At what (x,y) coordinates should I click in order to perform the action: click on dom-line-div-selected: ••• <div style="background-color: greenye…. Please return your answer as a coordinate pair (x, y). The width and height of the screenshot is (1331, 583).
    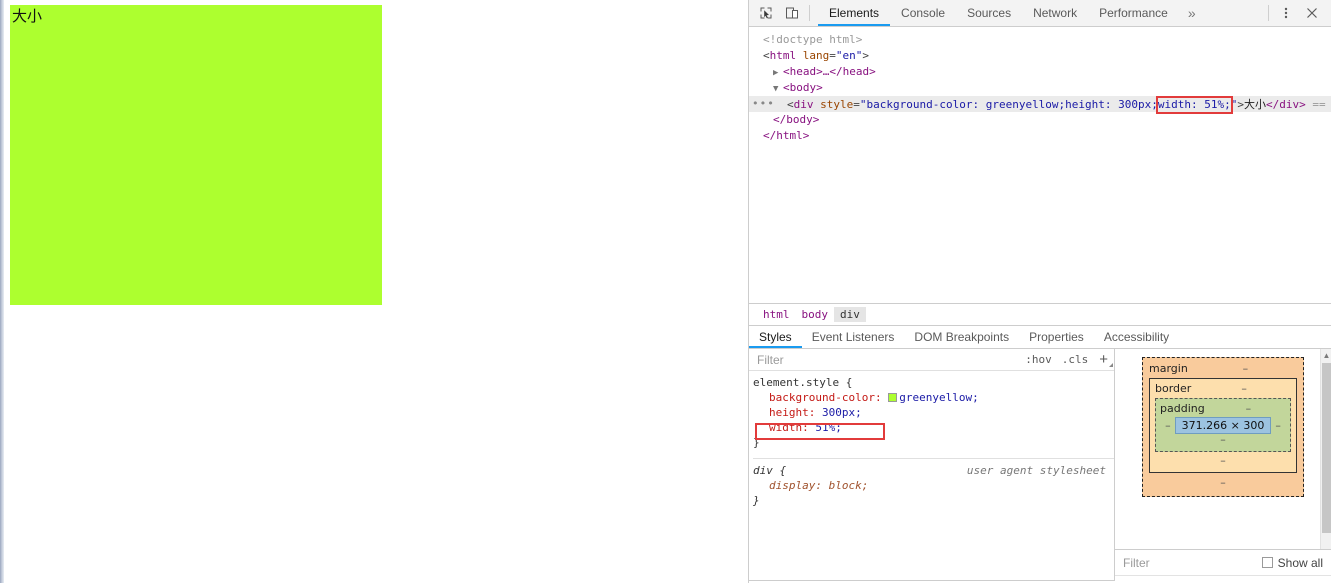
    Looking at the image, I should click on (1040, 105).